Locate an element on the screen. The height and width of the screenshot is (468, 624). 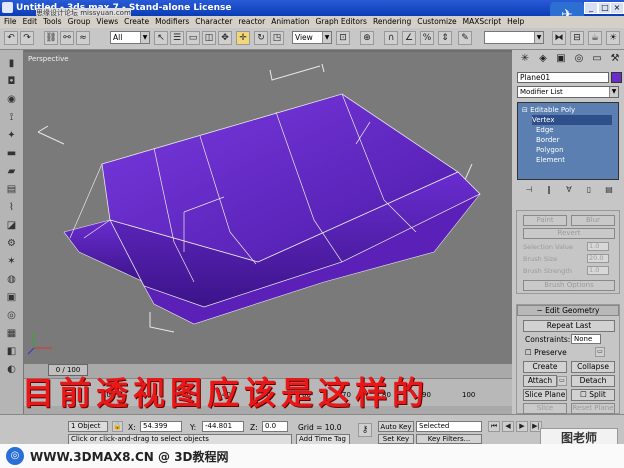
repeat-last-button: Repeat Last is located at coordinates (569, 326).